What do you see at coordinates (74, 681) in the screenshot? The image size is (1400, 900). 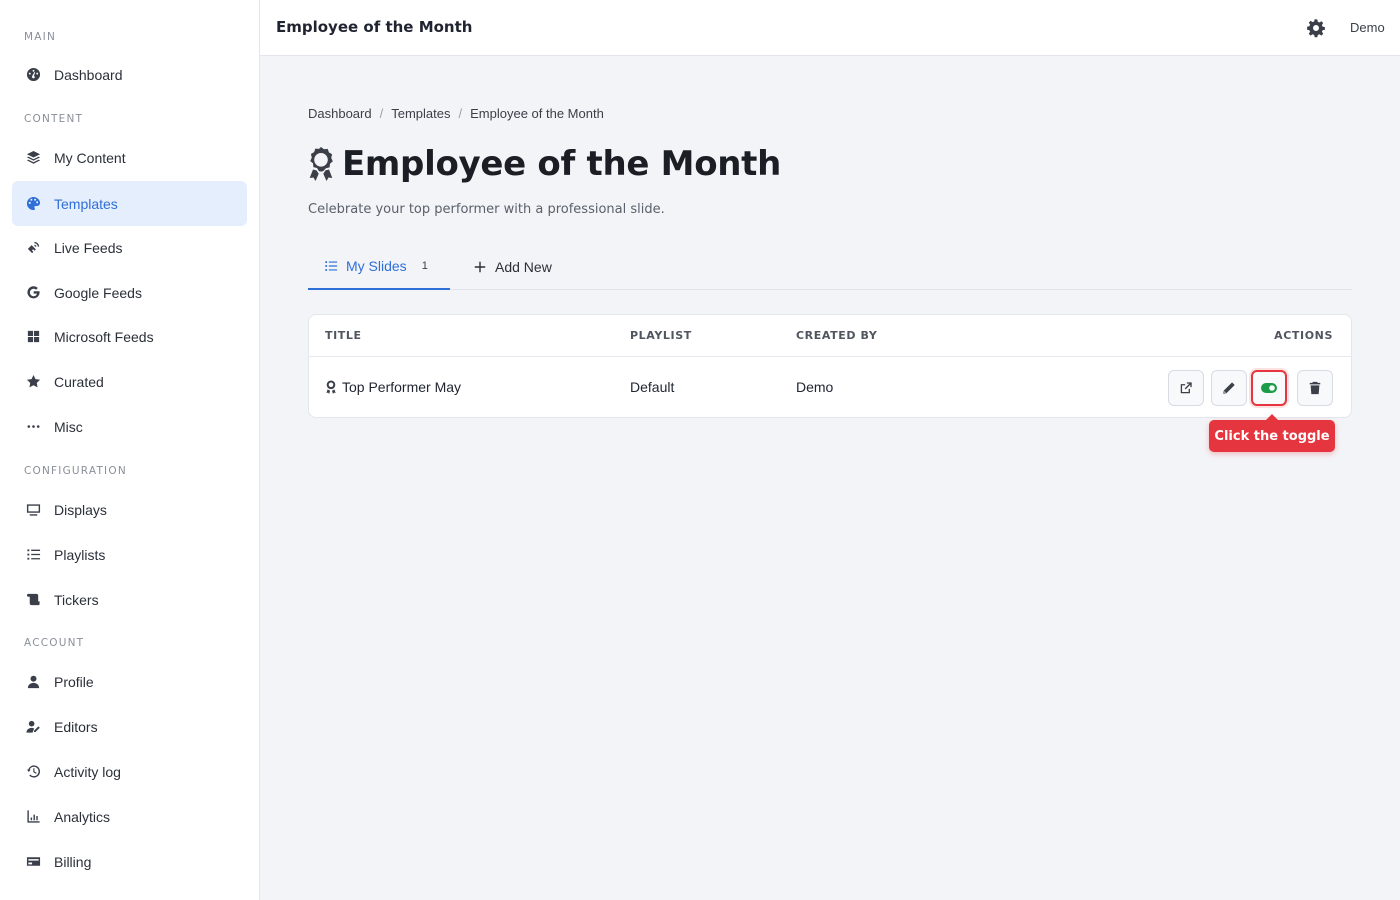 I see `sidebar-item-label: Profile` at bounding box center [74, 681].